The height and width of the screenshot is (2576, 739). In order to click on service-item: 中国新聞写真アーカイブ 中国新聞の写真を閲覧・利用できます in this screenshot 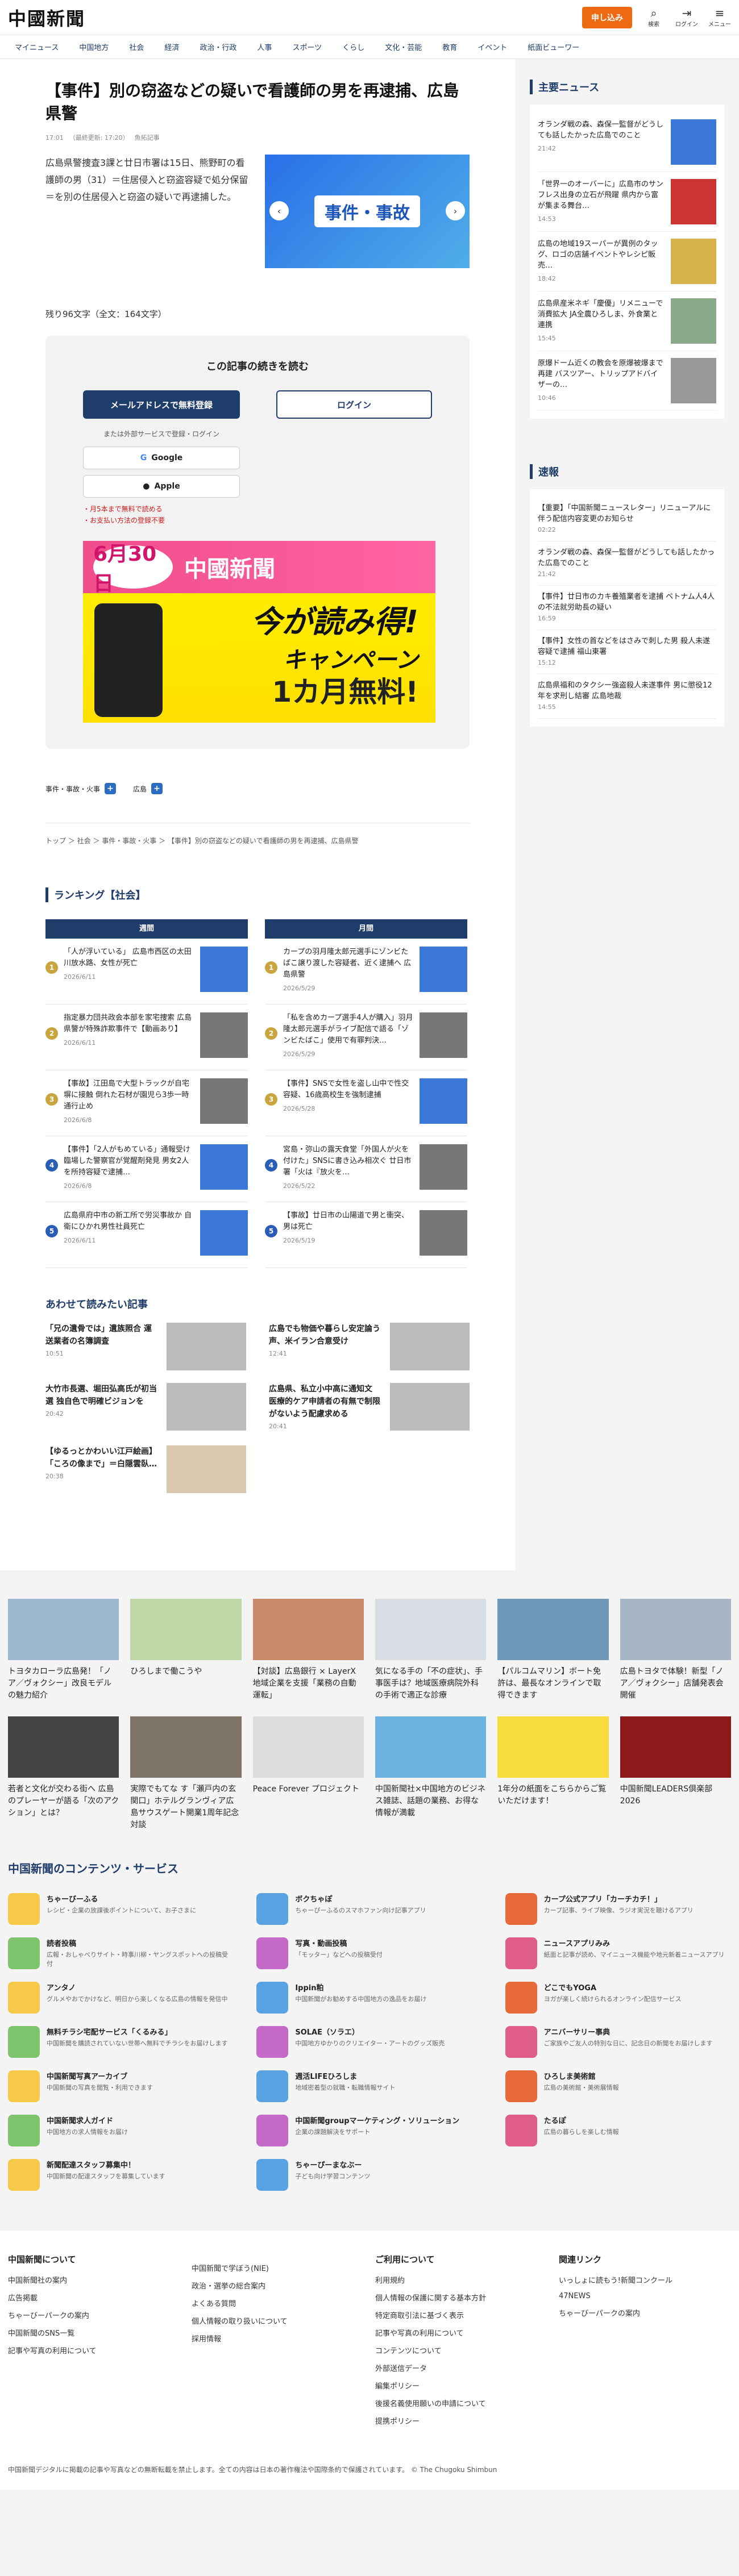, I will do `click(121, 2086)`.